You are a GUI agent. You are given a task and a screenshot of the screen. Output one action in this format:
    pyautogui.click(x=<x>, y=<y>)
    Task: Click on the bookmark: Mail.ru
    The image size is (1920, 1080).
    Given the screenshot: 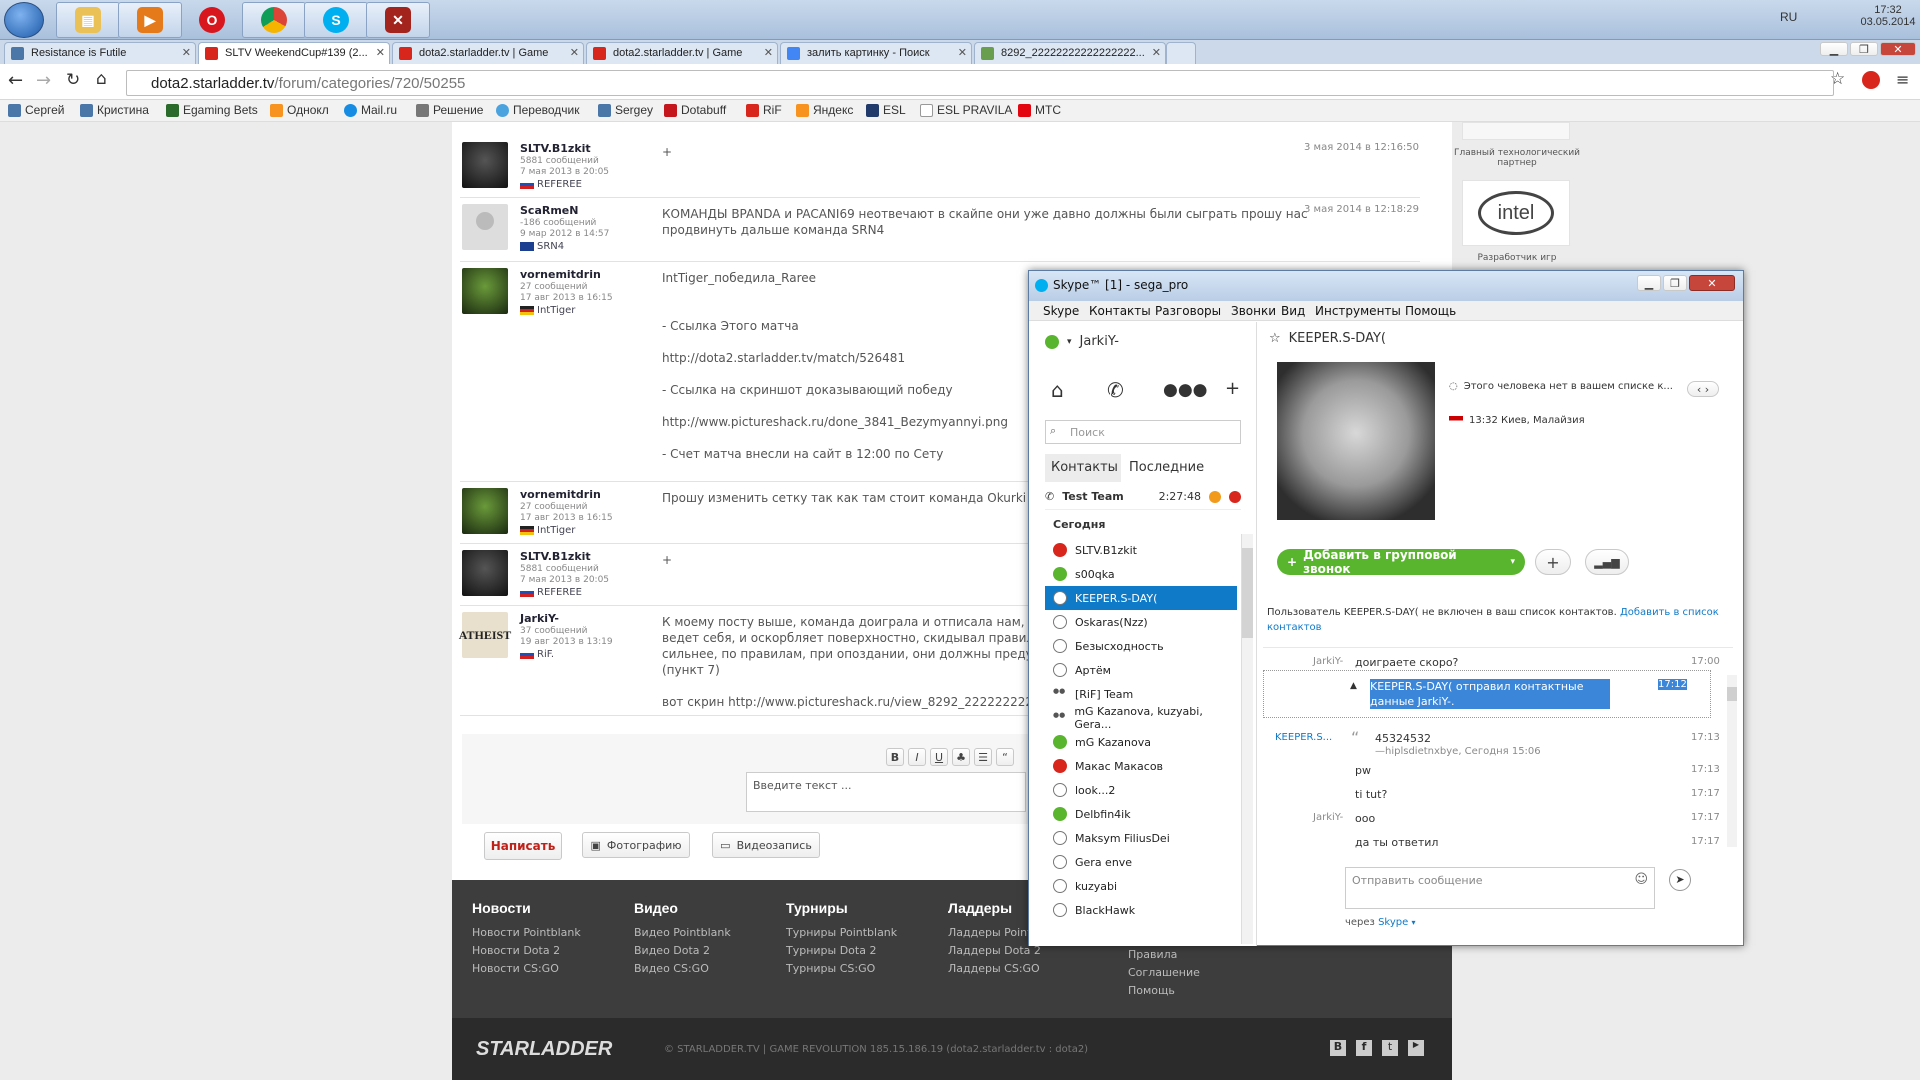 What is the action you would take?
    pyautogui.click(x=370, y=110)
    